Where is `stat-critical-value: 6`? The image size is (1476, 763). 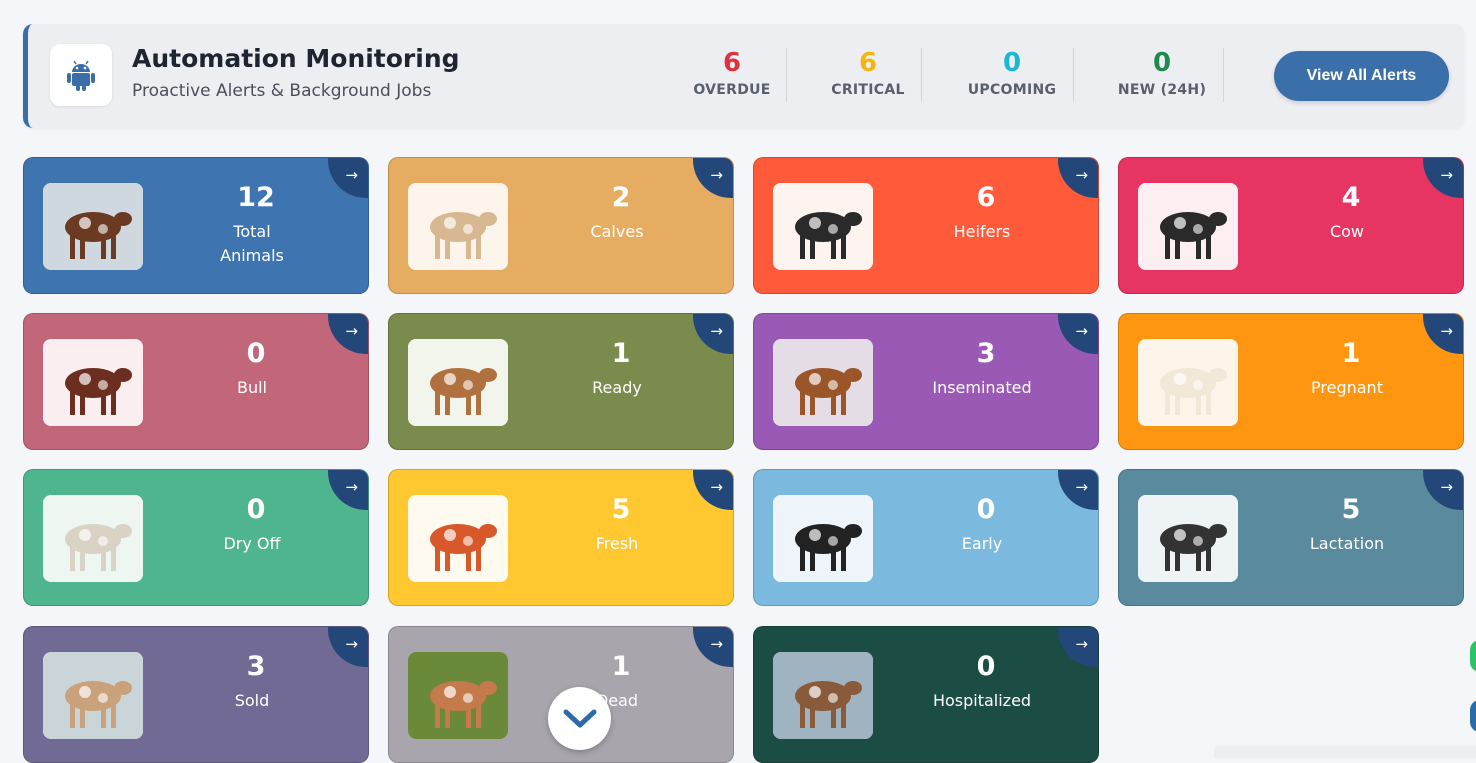 stat-critical-value: 6 is located at coordinates (868, 63).